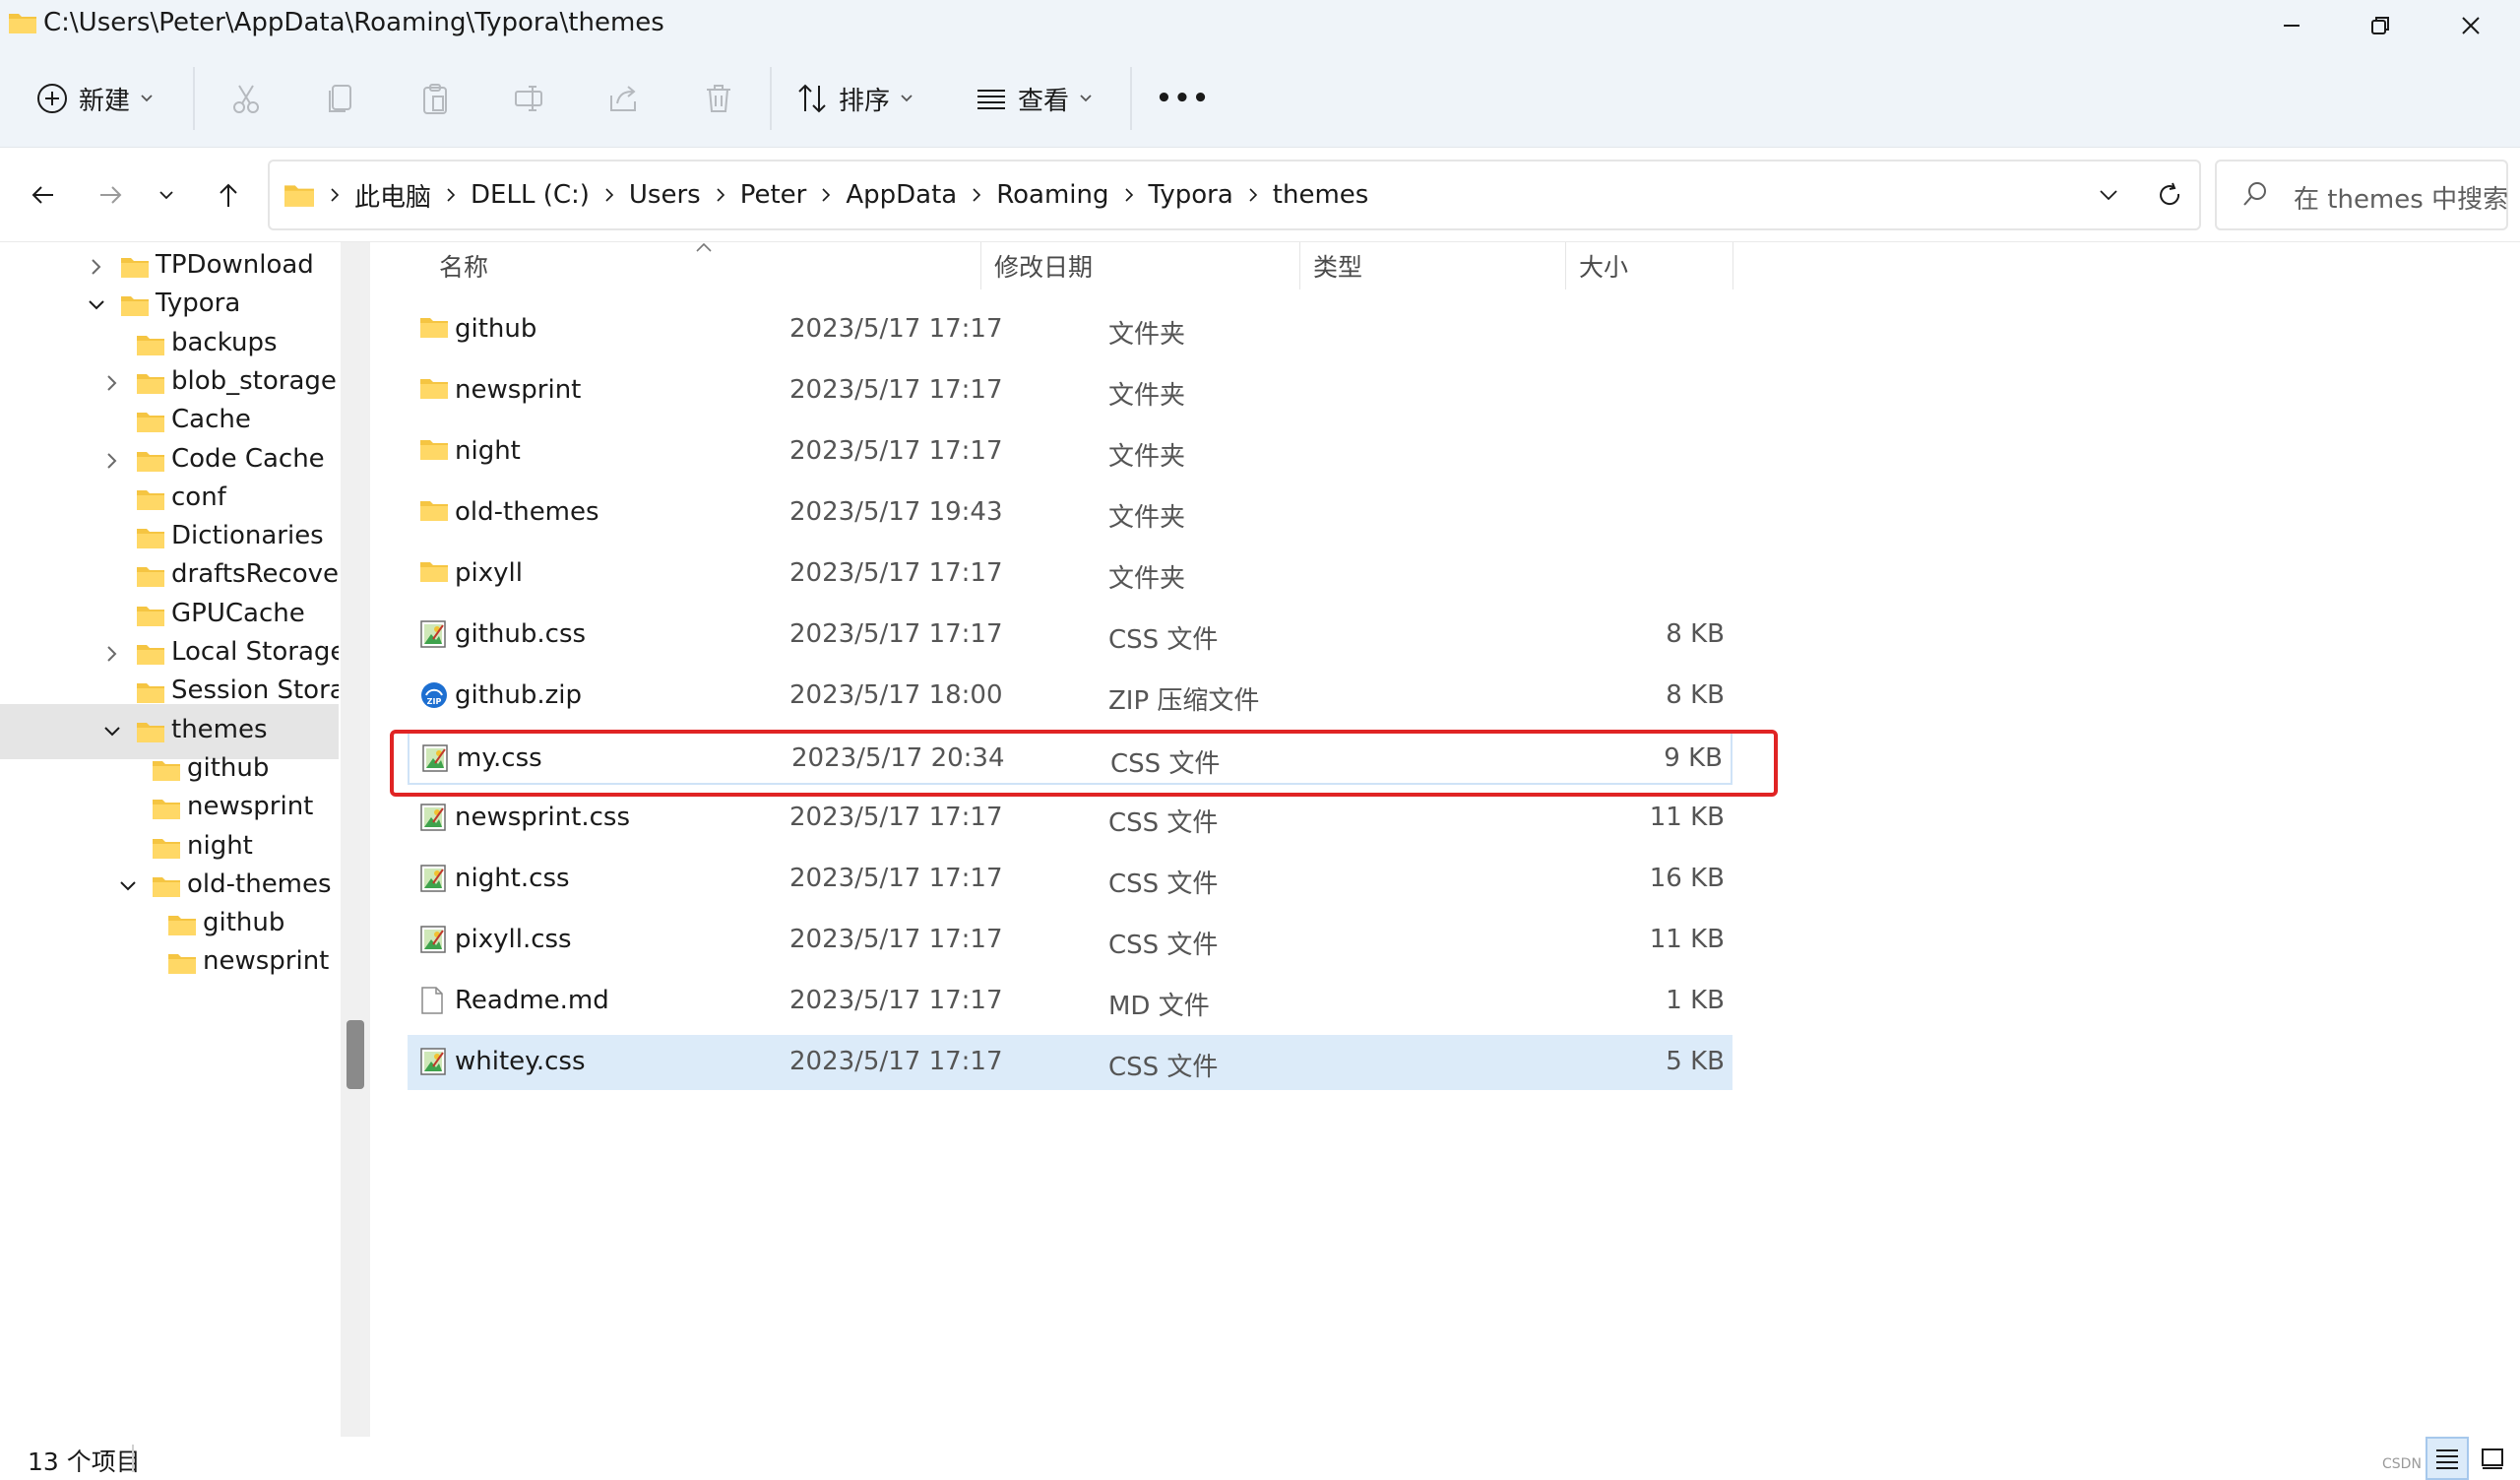 This screenshot has height=1480, width=2520. I want to click on forward-button, so click(110, 195).